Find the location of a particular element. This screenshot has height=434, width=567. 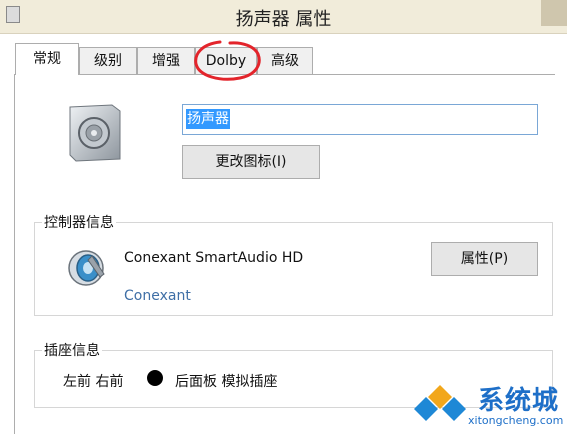

tab-general: 常规 is located at coordinates (47, 59).